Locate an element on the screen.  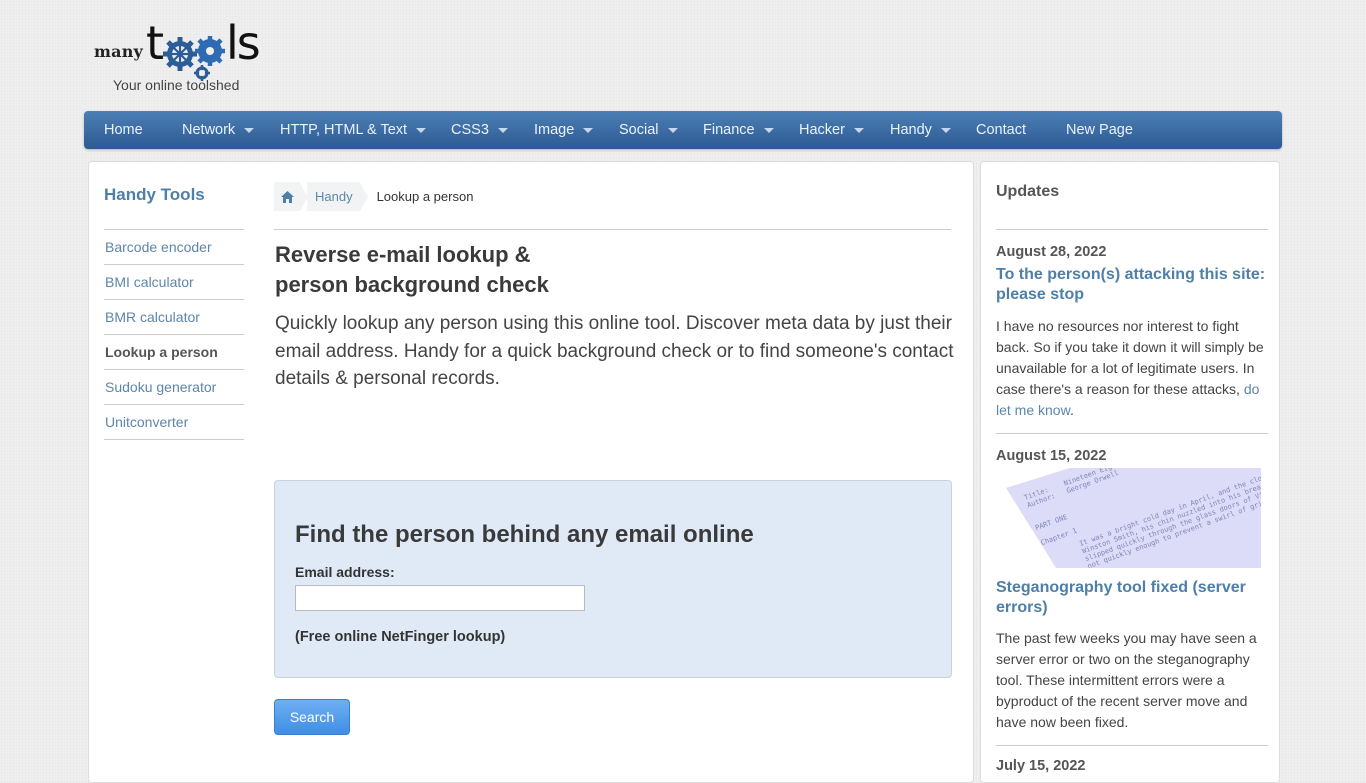
nav-css3: CSS3 is located at coordinates (479, 130).